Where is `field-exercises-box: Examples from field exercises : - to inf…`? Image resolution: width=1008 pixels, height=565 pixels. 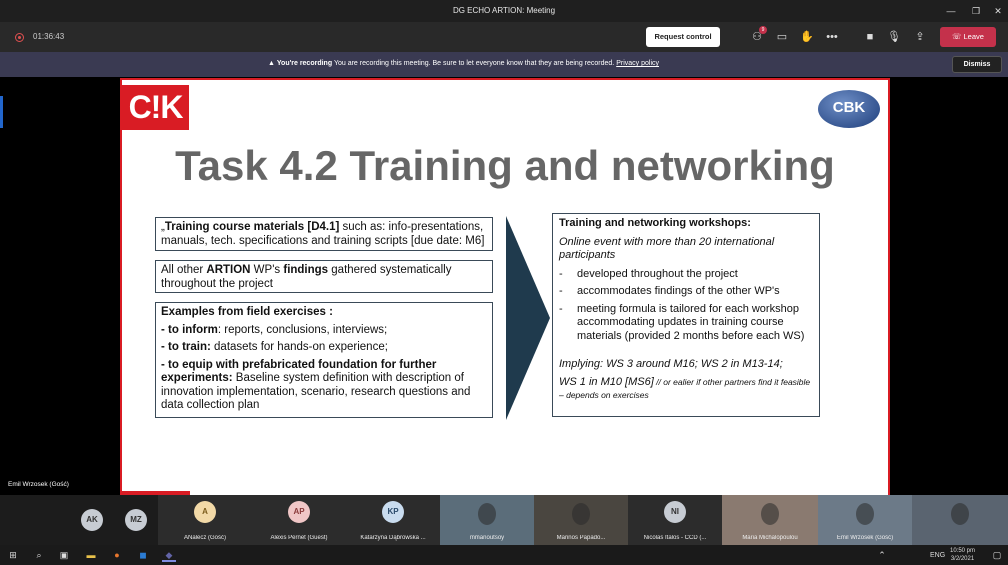
field-exercises-box: Examples from field exercises : - to inf… is located at coordinates (324, 360).